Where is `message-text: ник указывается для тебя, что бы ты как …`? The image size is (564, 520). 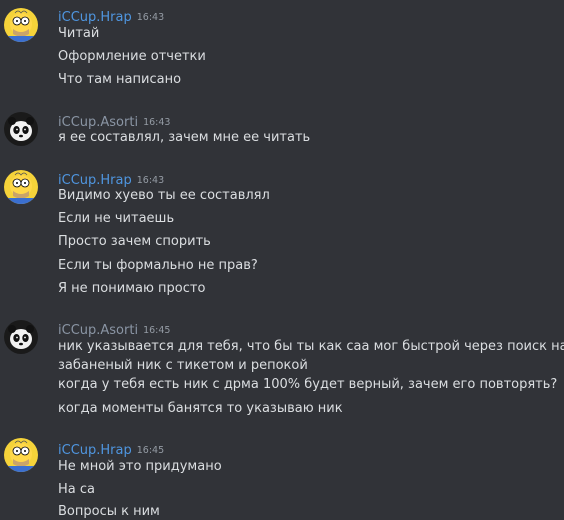 message-text: ник указывается для тебя, что бы ты как … is located at coordinates (311, 346).